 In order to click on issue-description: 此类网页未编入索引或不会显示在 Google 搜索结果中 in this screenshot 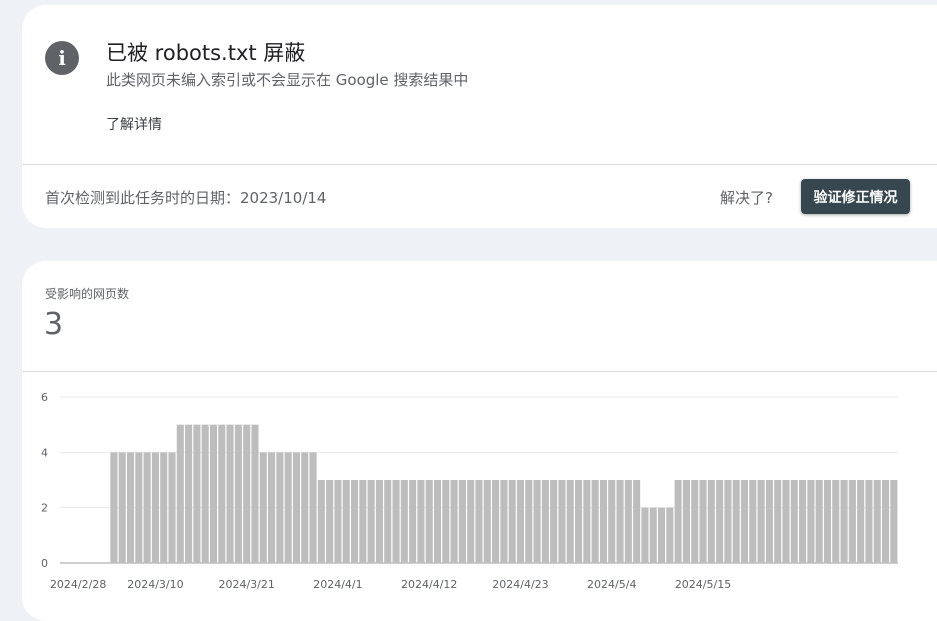, I will do `click(287, 80)`.